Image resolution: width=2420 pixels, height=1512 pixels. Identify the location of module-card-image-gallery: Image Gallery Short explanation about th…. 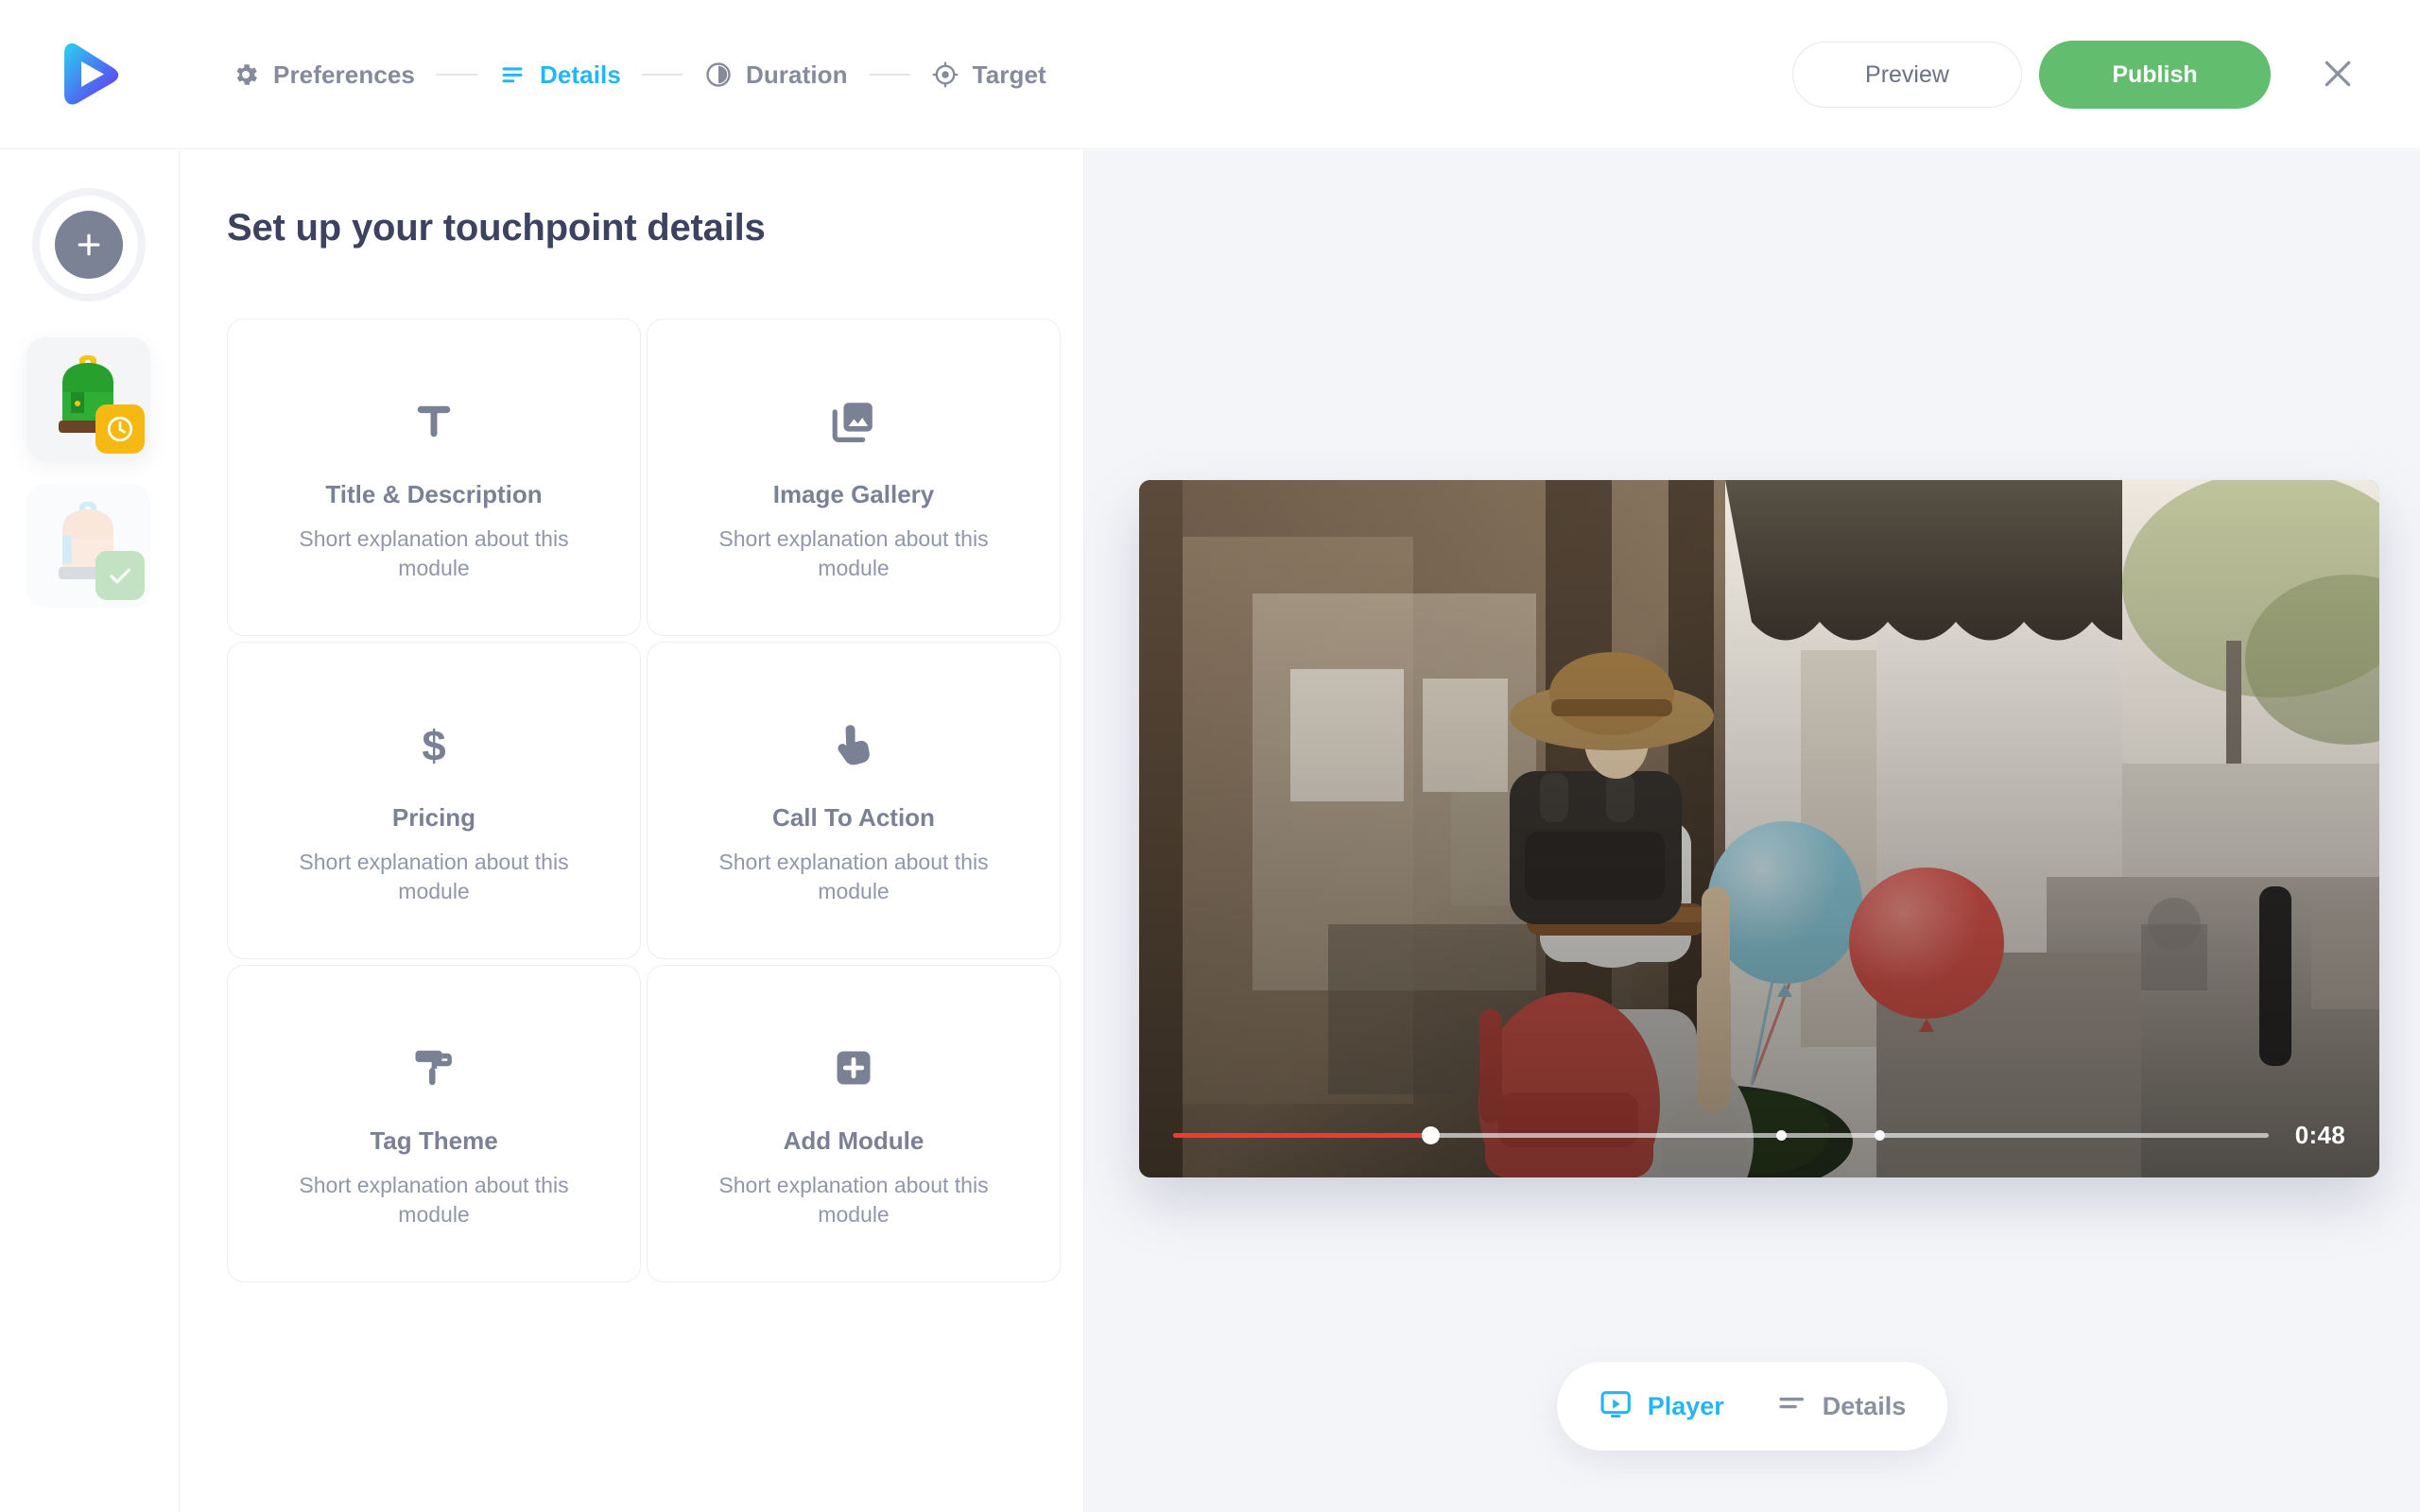
(854, 477).